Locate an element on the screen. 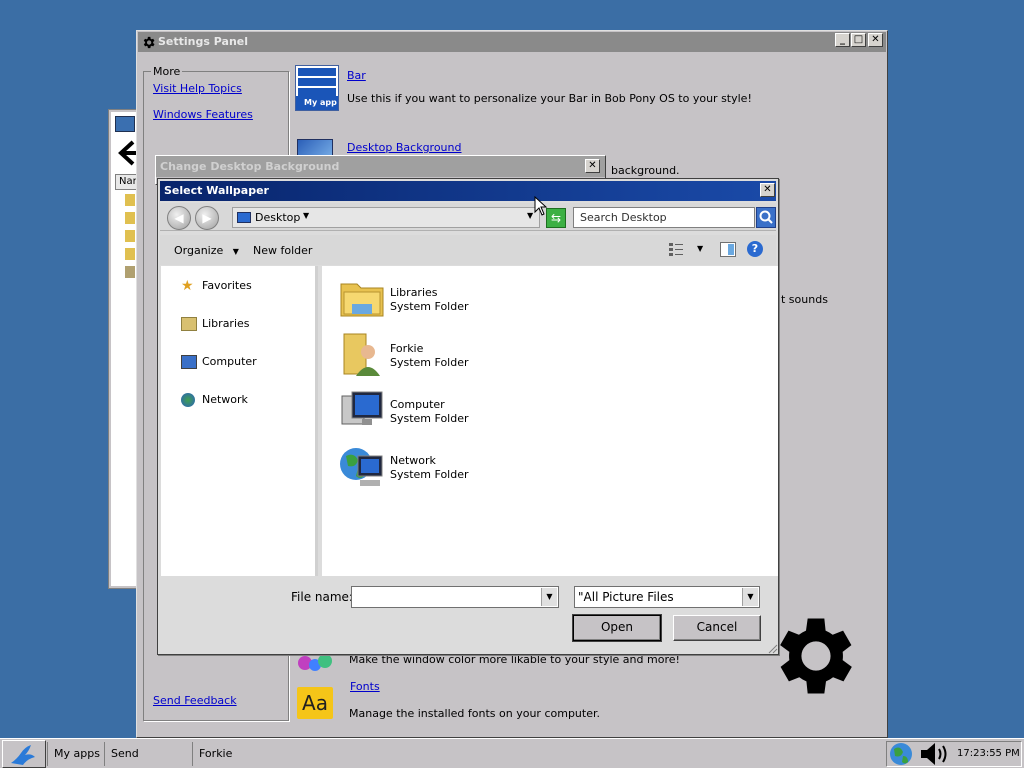 The width and height of the screenshot is (1024, 768). list-item: Libraries System Folder is located at coordinates (418, 302).